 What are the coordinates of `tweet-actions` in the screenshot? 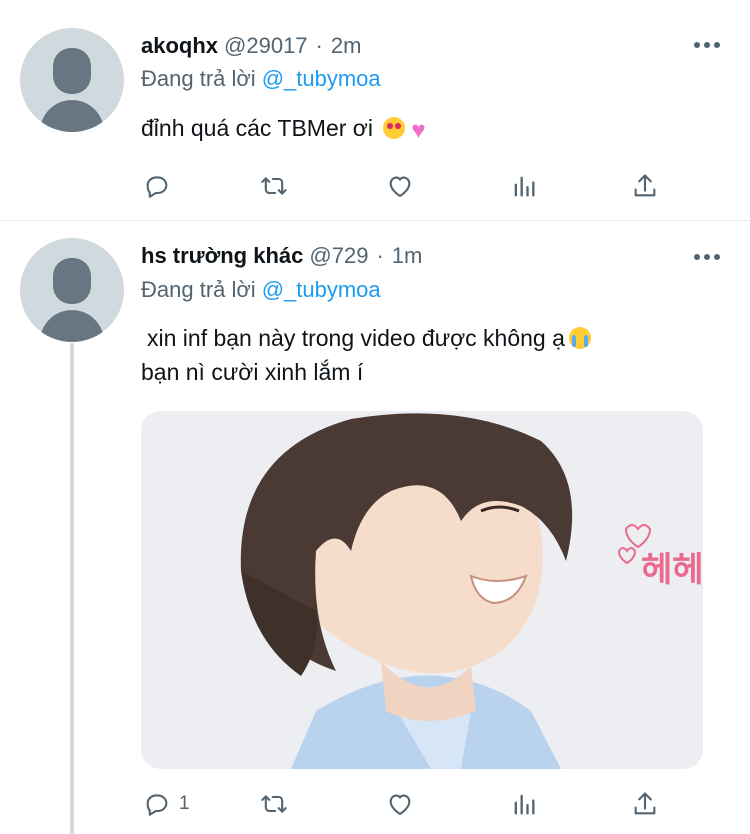 It's located at (401, 186).